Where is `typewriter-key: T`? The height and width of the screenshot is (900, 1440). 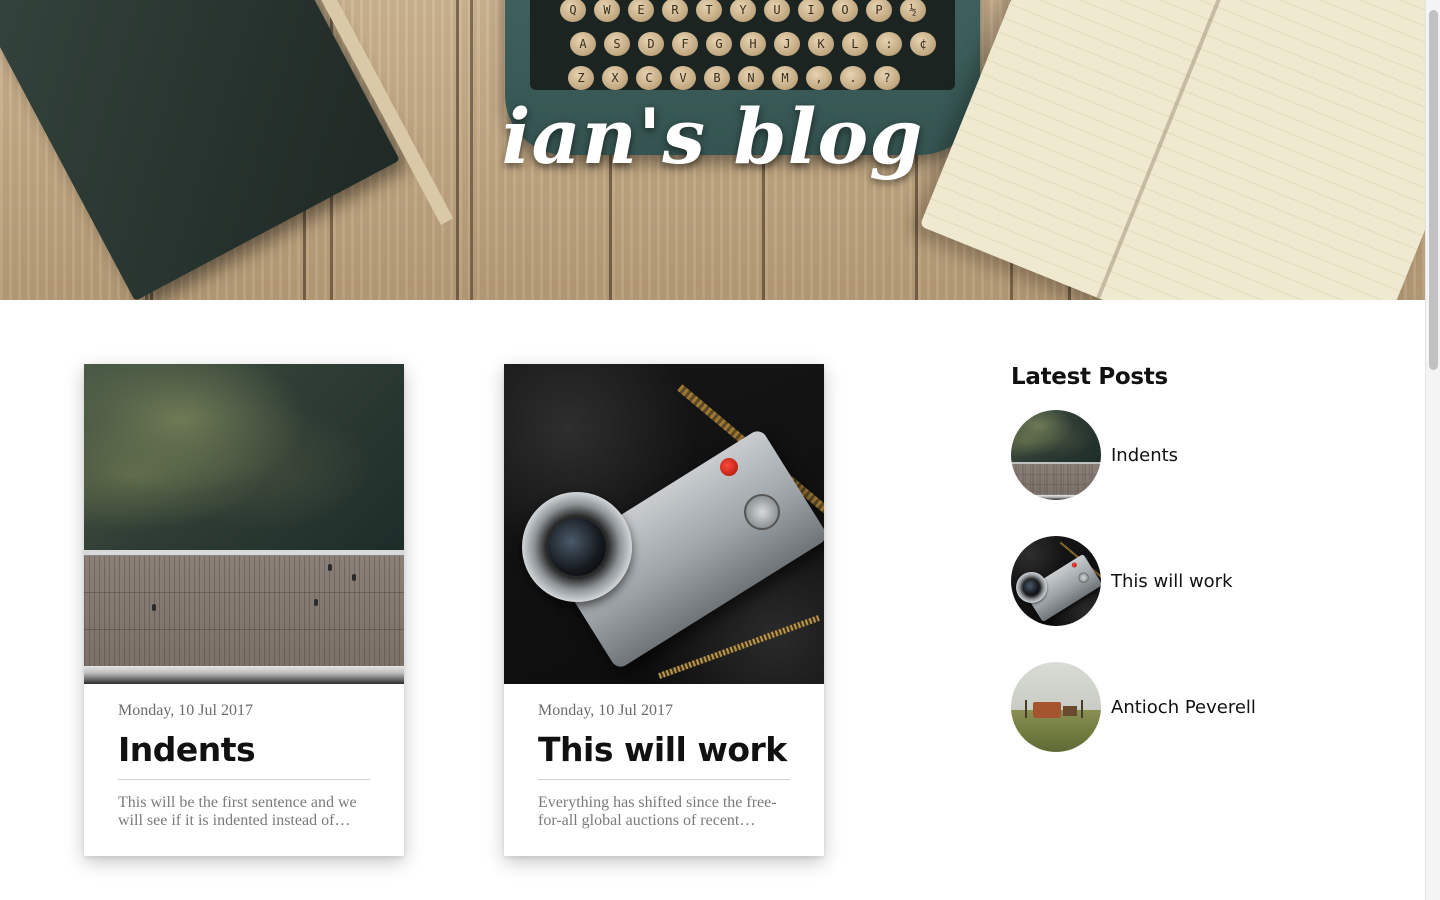
typewriter-key: T is located at coordinates (709, 11).